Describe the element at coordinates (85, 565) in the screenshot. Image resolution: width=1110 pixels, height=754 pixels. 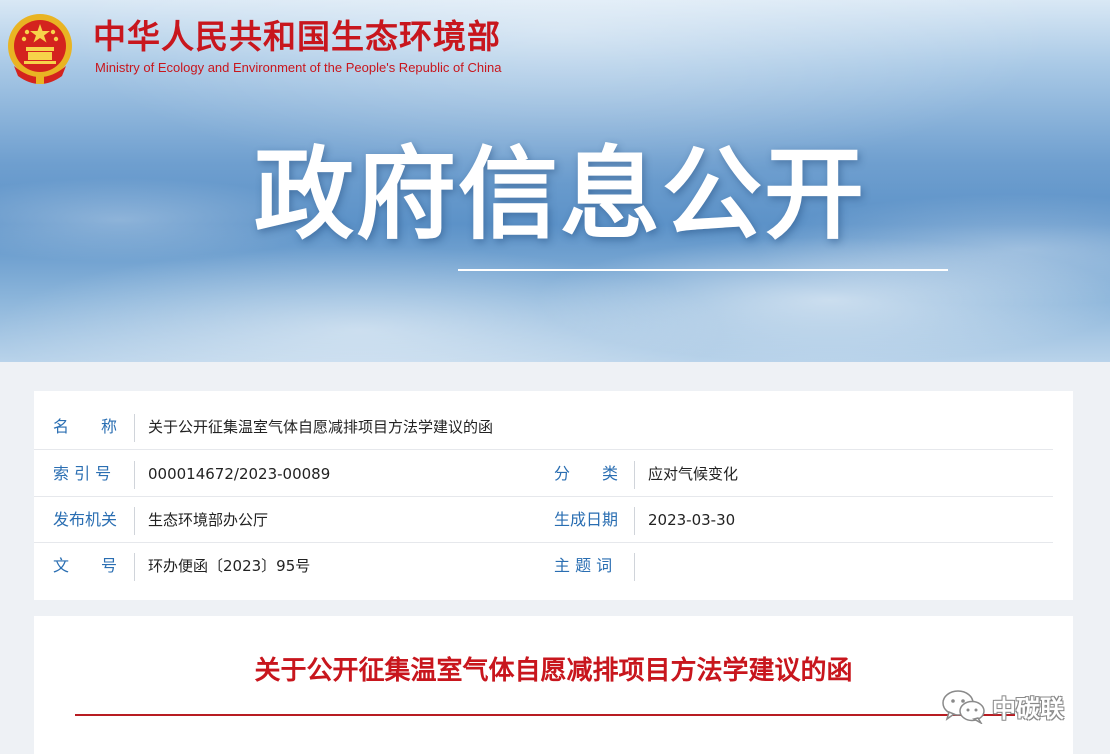
I see `docno-label: 文 号` at that location.